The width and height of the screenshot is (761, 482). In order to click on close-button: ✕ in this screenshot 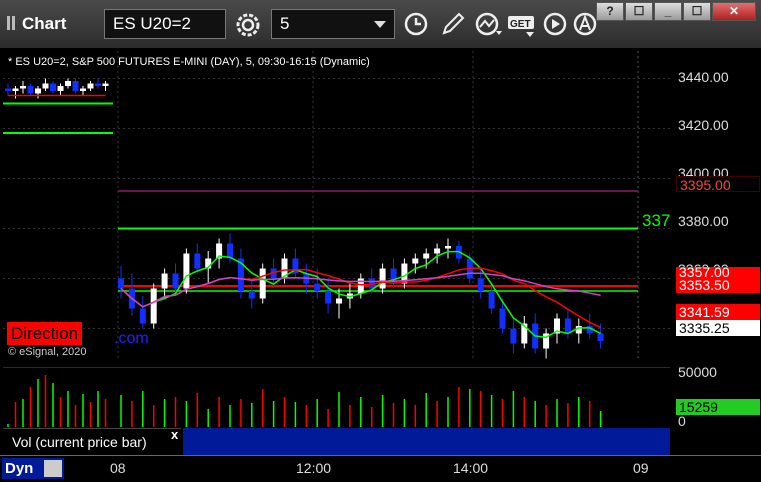, I will do `click(734, 11)`.